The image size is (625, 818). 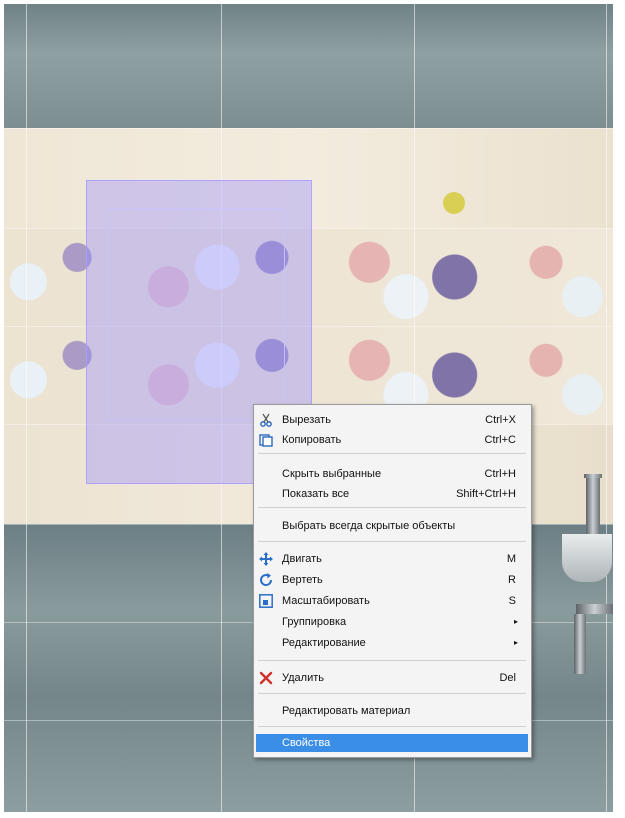 What do you see at coordinates (266, 678) in the screenshot?
I see `delete-icon` at bounding box center [266, 678].